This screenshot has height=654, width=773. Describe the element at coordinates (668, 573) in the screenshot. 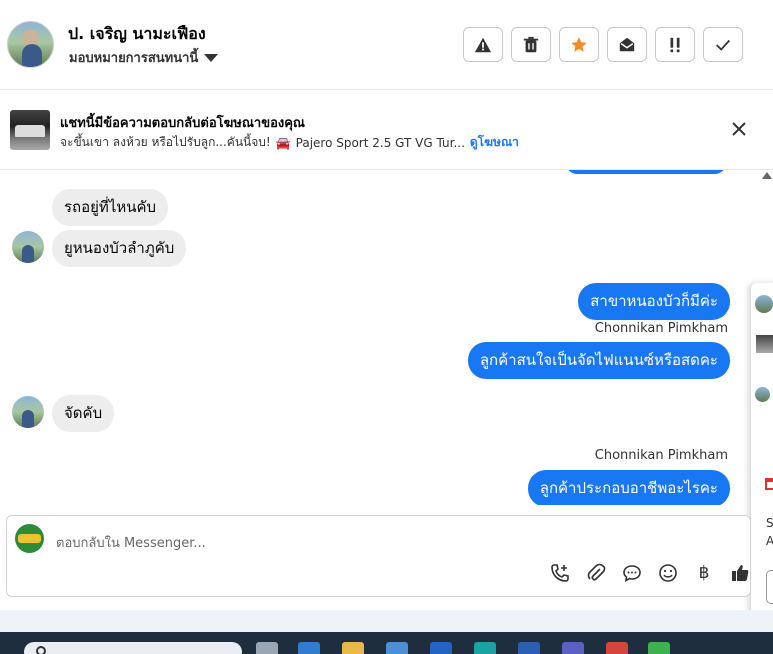

I see `emoji-icon` at that location.